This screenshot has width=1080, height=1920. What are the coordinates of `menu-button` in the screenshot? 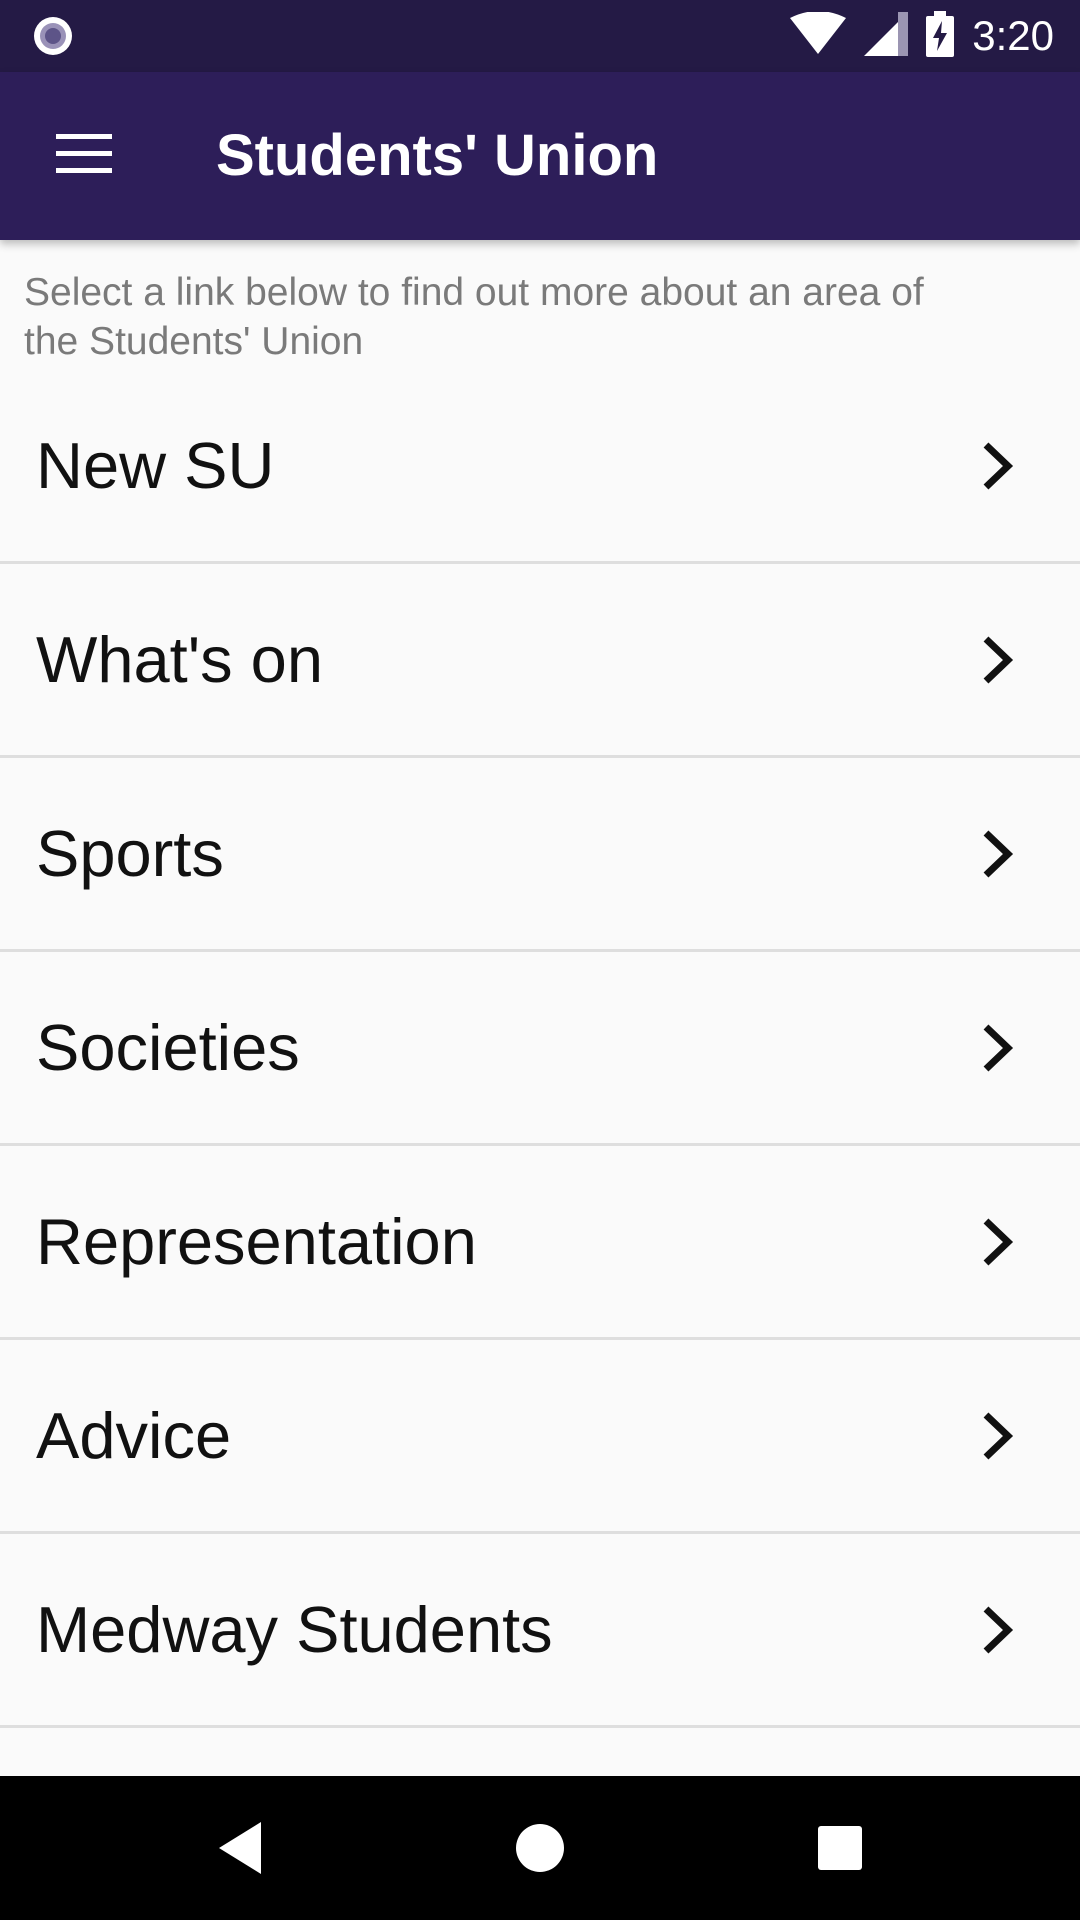 It's located at (84, 156).